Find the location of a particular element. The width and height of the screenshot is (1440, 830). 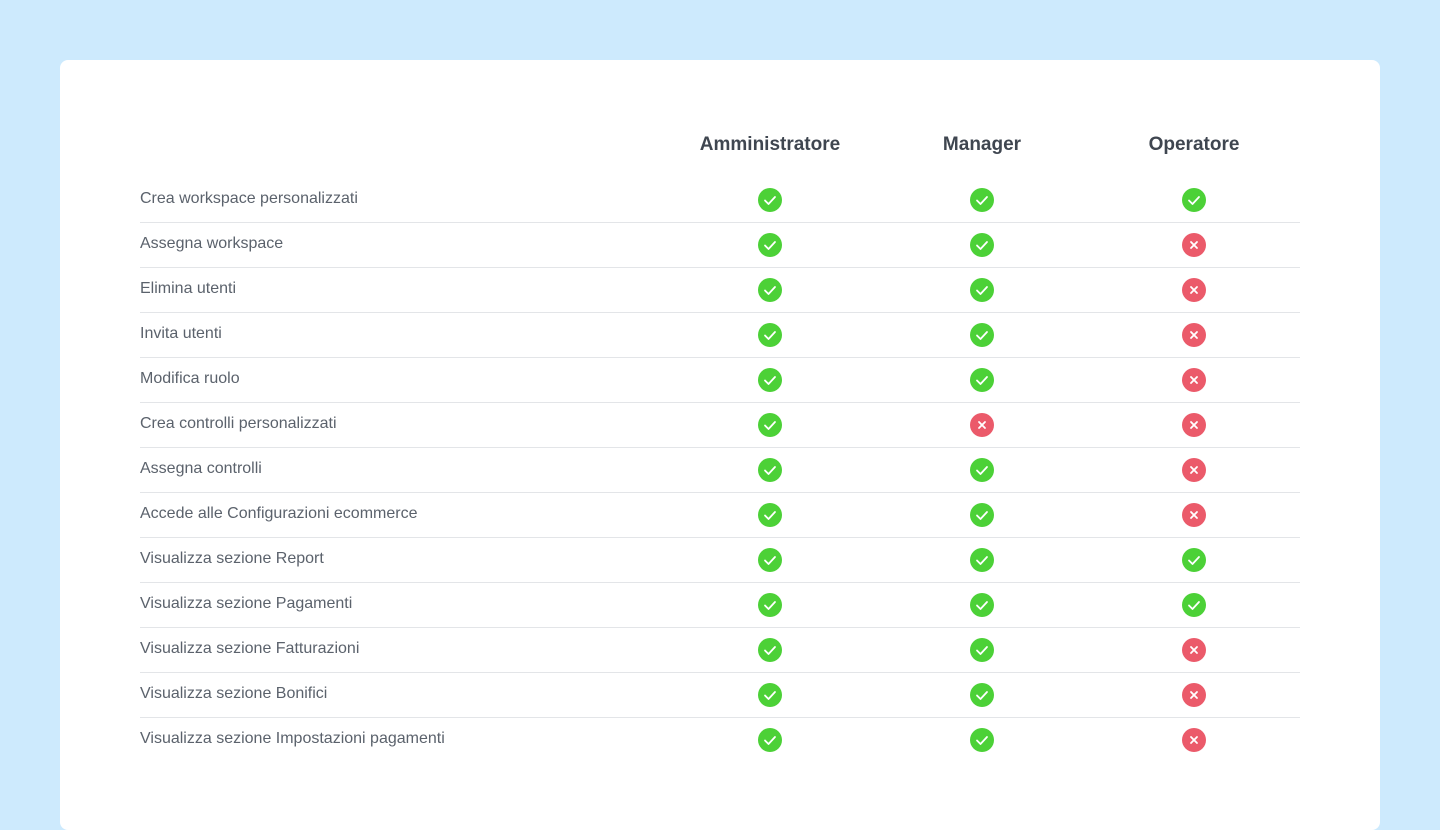

permission-label: Accede alle Configurazioni ecommerce is located at coordinates (279, 513).